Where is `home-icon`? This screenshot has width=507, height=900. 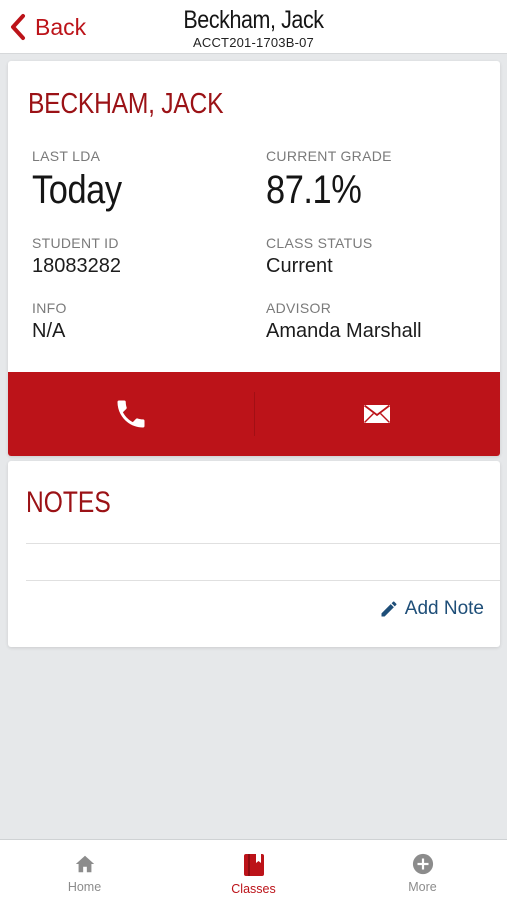
home-icon is located at coordinates (84, 864).